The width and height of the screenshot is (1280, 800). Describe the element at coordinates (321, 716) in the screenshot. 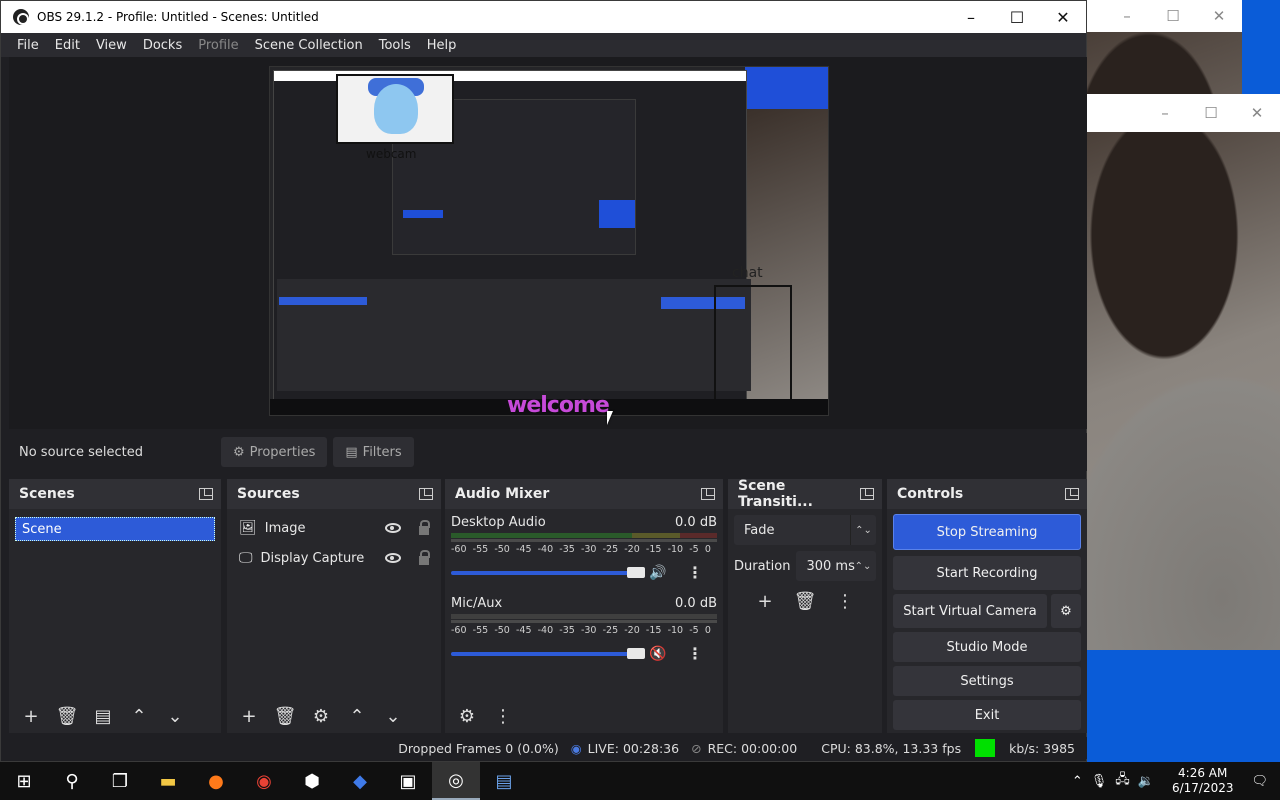

I see `source-properties-button: ⚙` at that location.